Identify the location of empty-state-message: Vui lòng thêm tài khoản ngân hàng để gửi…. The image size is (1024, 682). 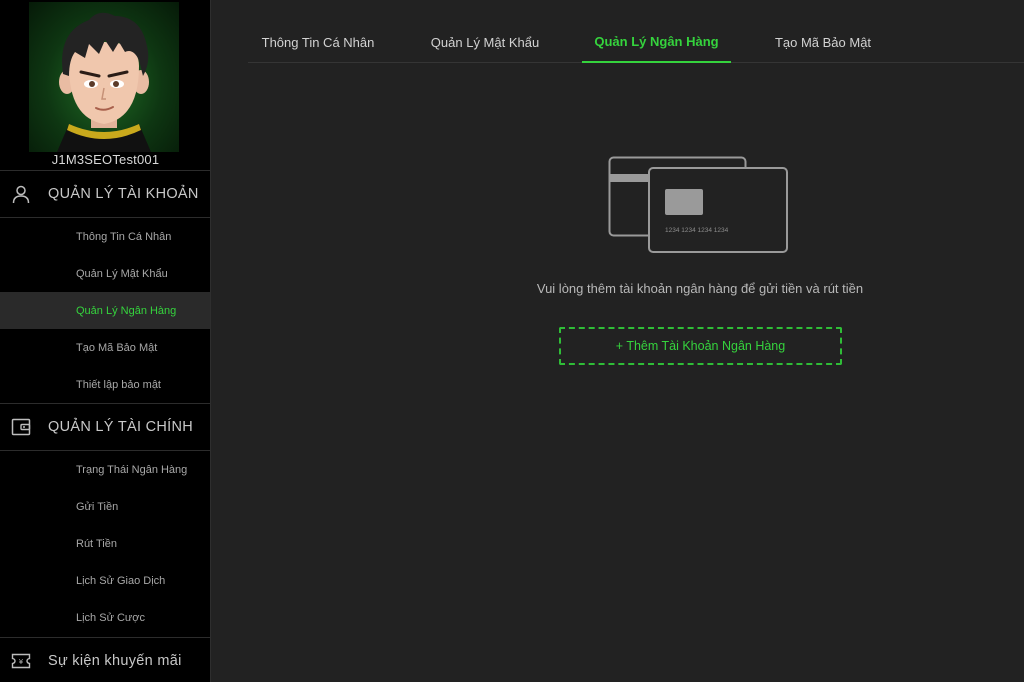
(700, 288).